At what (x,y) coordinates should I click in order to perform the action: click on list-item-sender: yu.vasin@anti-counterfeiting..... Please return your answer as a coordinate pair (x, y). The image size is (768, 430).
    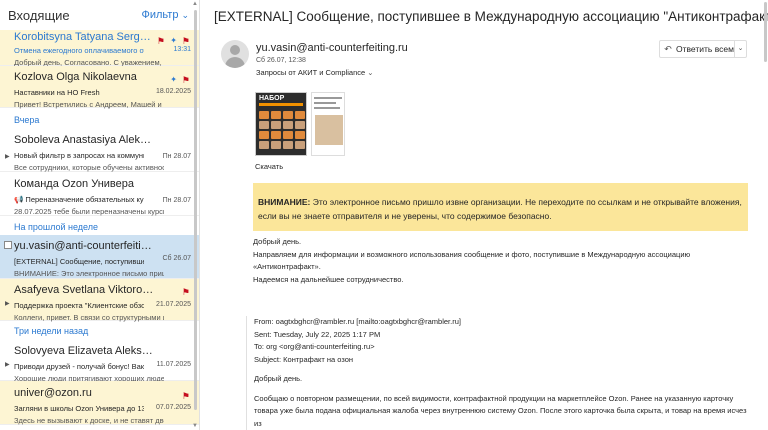
    Looking at the image, I should click on (84, 246).